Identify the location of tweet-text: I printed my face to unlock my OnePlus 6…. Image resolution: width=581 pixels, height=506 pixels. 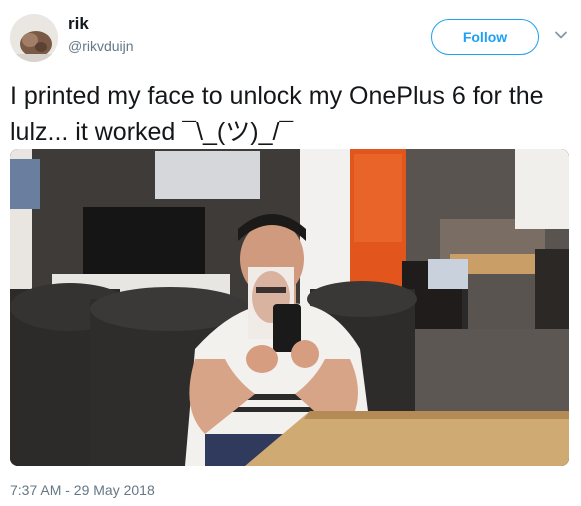
(277, 114).